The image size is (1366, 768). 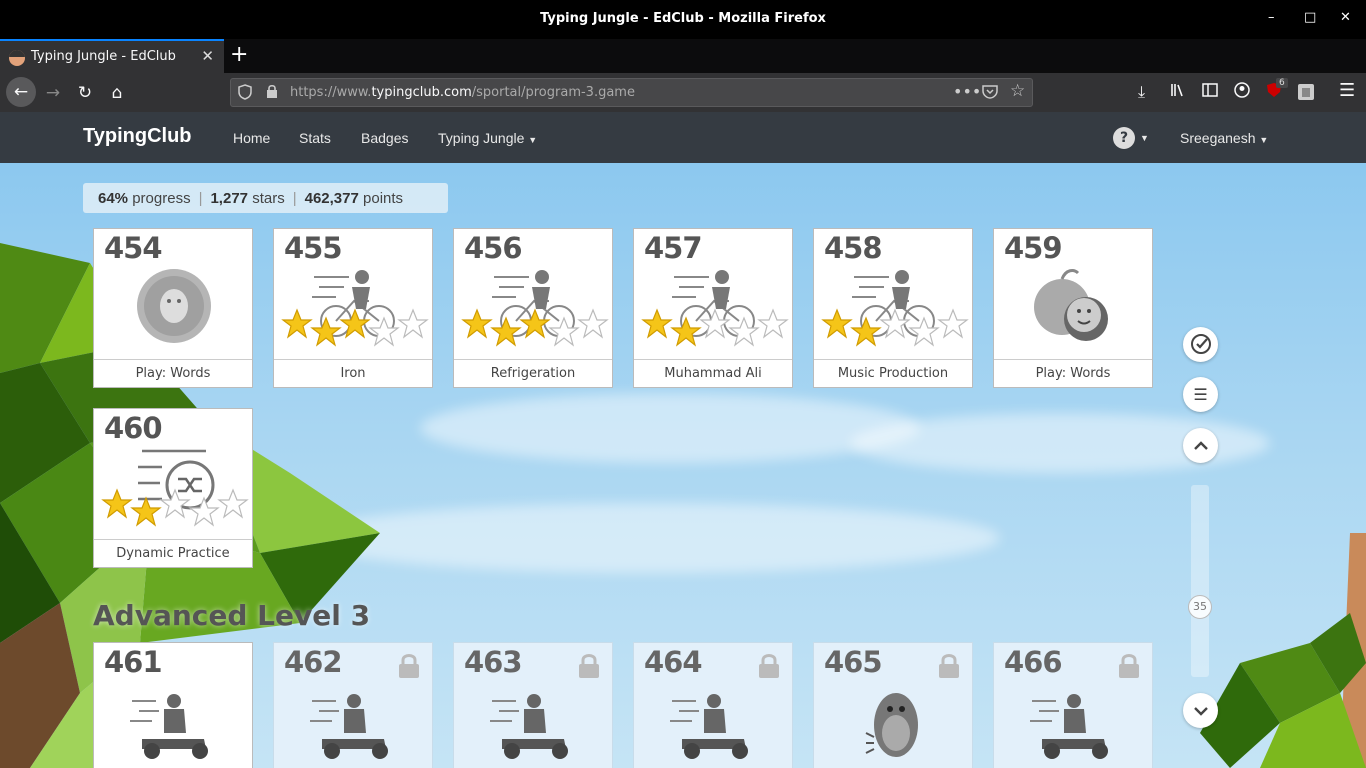 What do you see at coordinates (53, 93) in the screenshot?
I see `forward-button: →` at bounding box center [53, 93].